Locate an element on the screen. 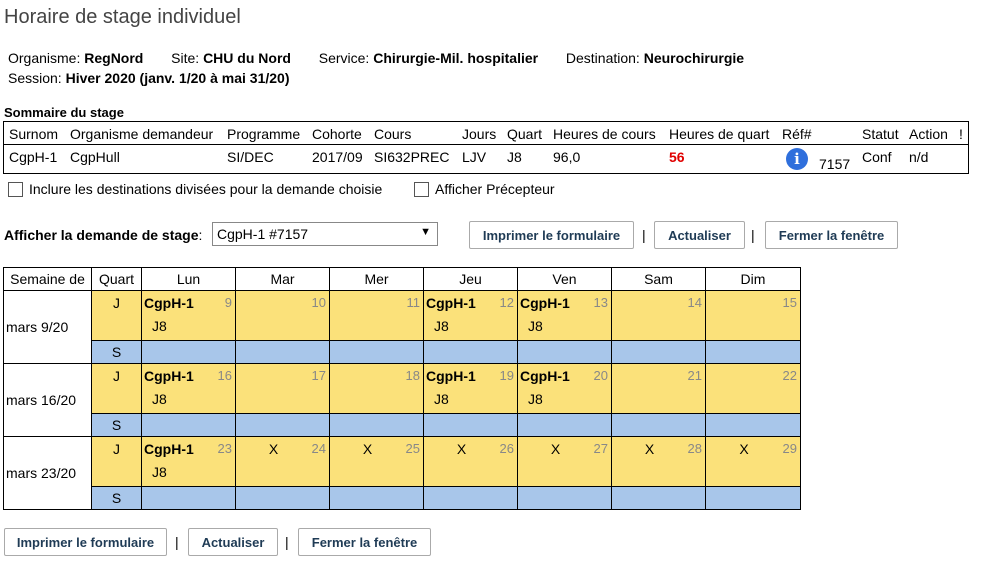 The width and height of the screenshot is (987, 565). day-cell: 11 is located at coordinates (376, 315).